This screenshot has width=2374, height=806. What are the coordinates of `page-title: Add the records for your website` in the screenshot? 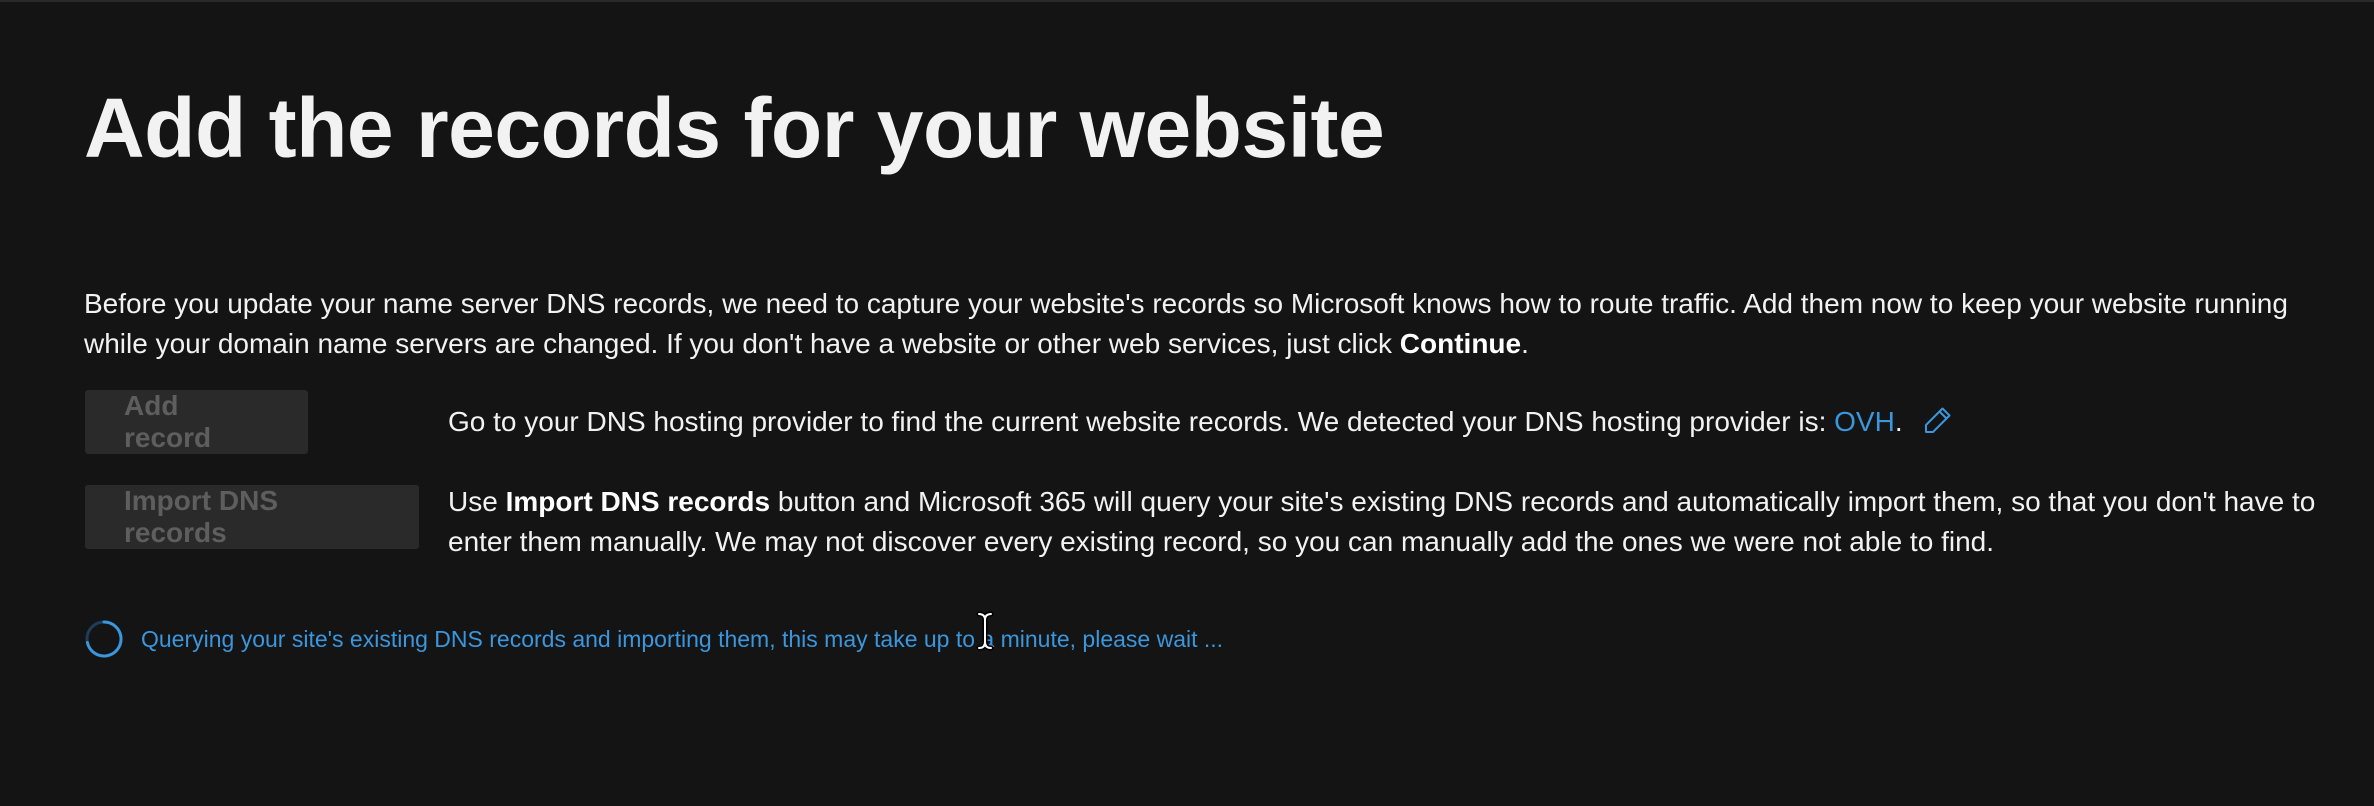 It's located at (734, 128).